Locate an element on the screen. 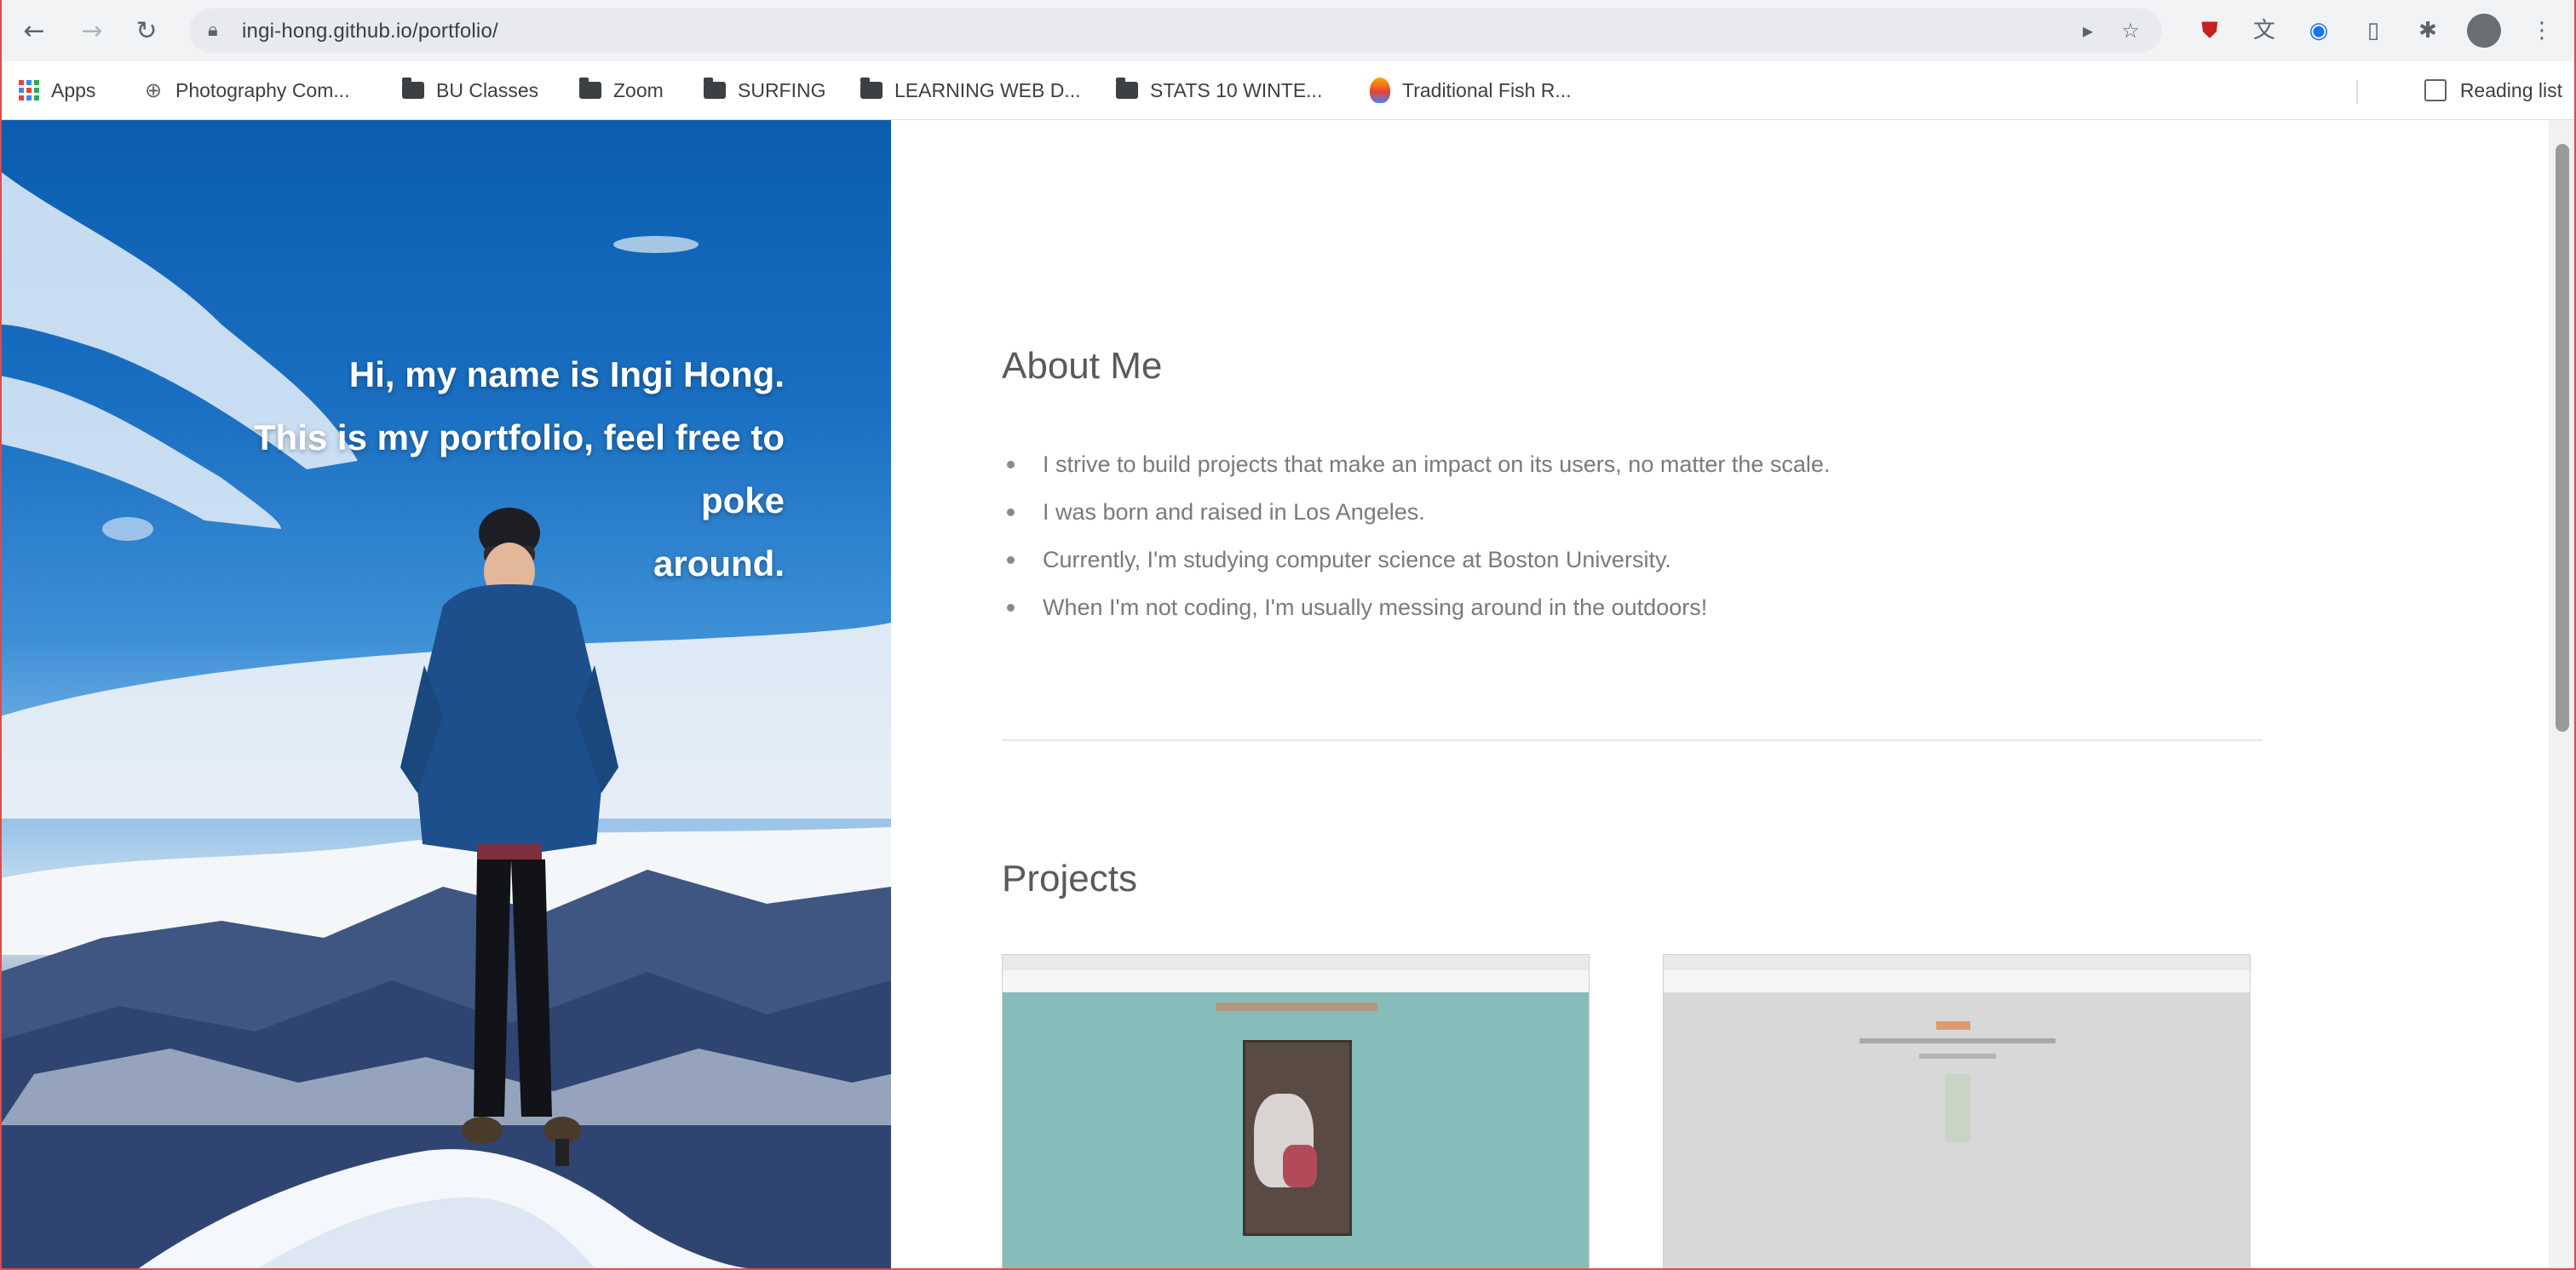 Image resolution: width=2576 pixels, height=1270 pixels. globe-icon: ⊕ is located at coordinates (154, 90).